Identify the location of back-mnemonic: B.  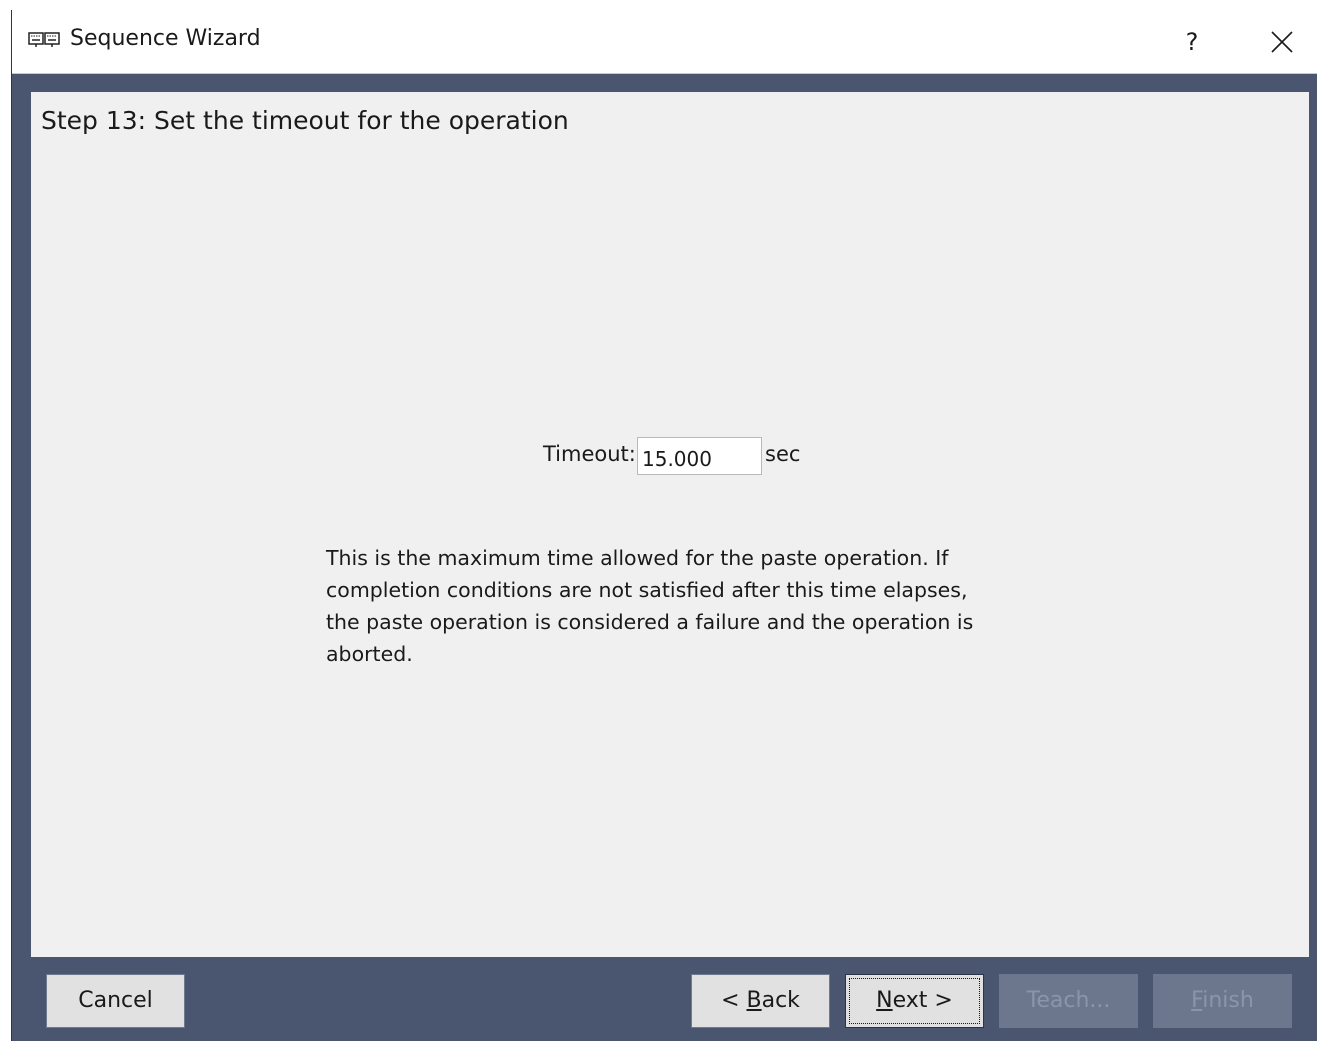
(754, 1000).